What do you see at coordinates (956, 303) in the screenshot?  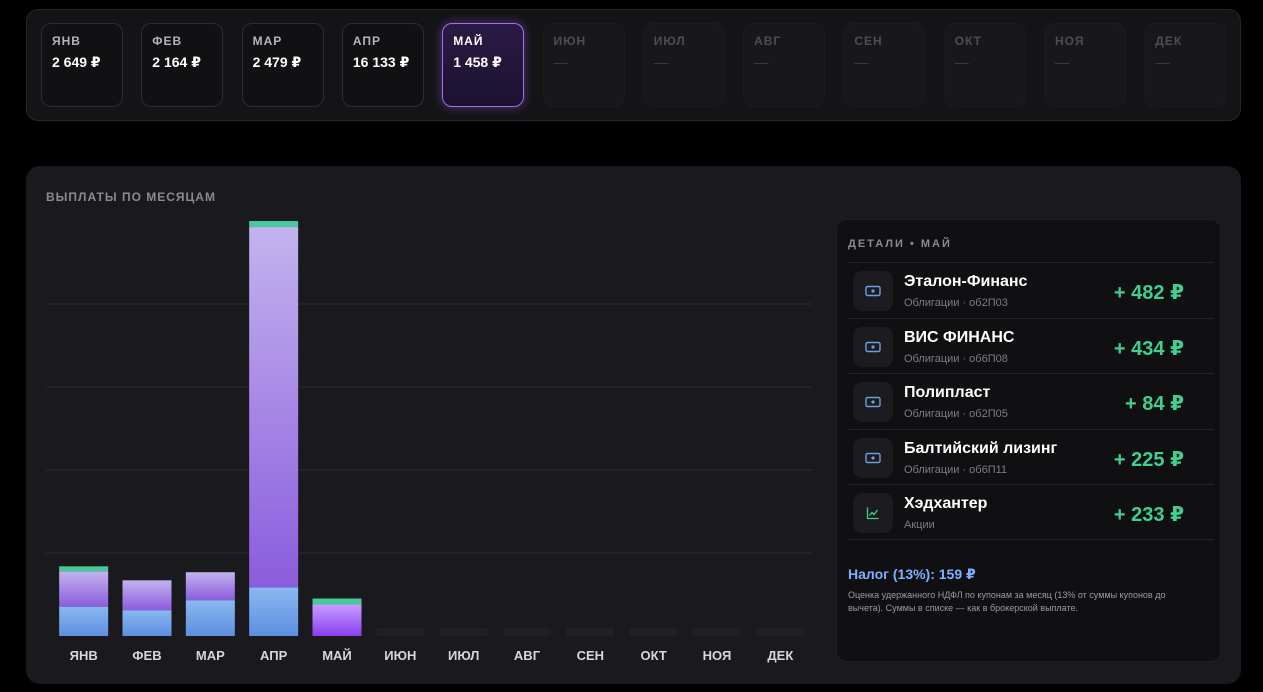 I see `instrument-type: Облигации · об2П03` at bounding box center [956, 303].